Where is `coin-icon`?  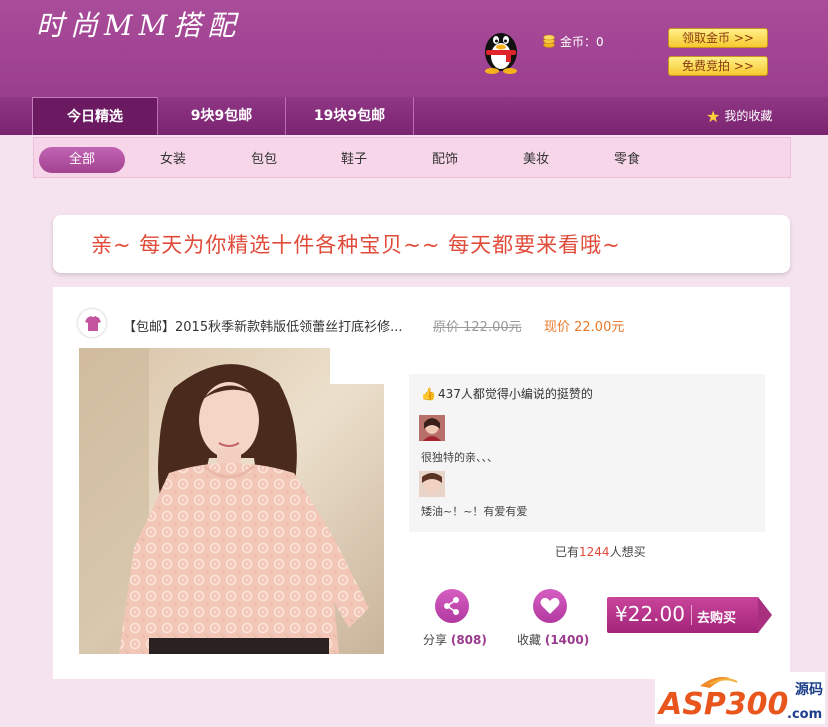 coin-icon is located at coordinates (549, 41).